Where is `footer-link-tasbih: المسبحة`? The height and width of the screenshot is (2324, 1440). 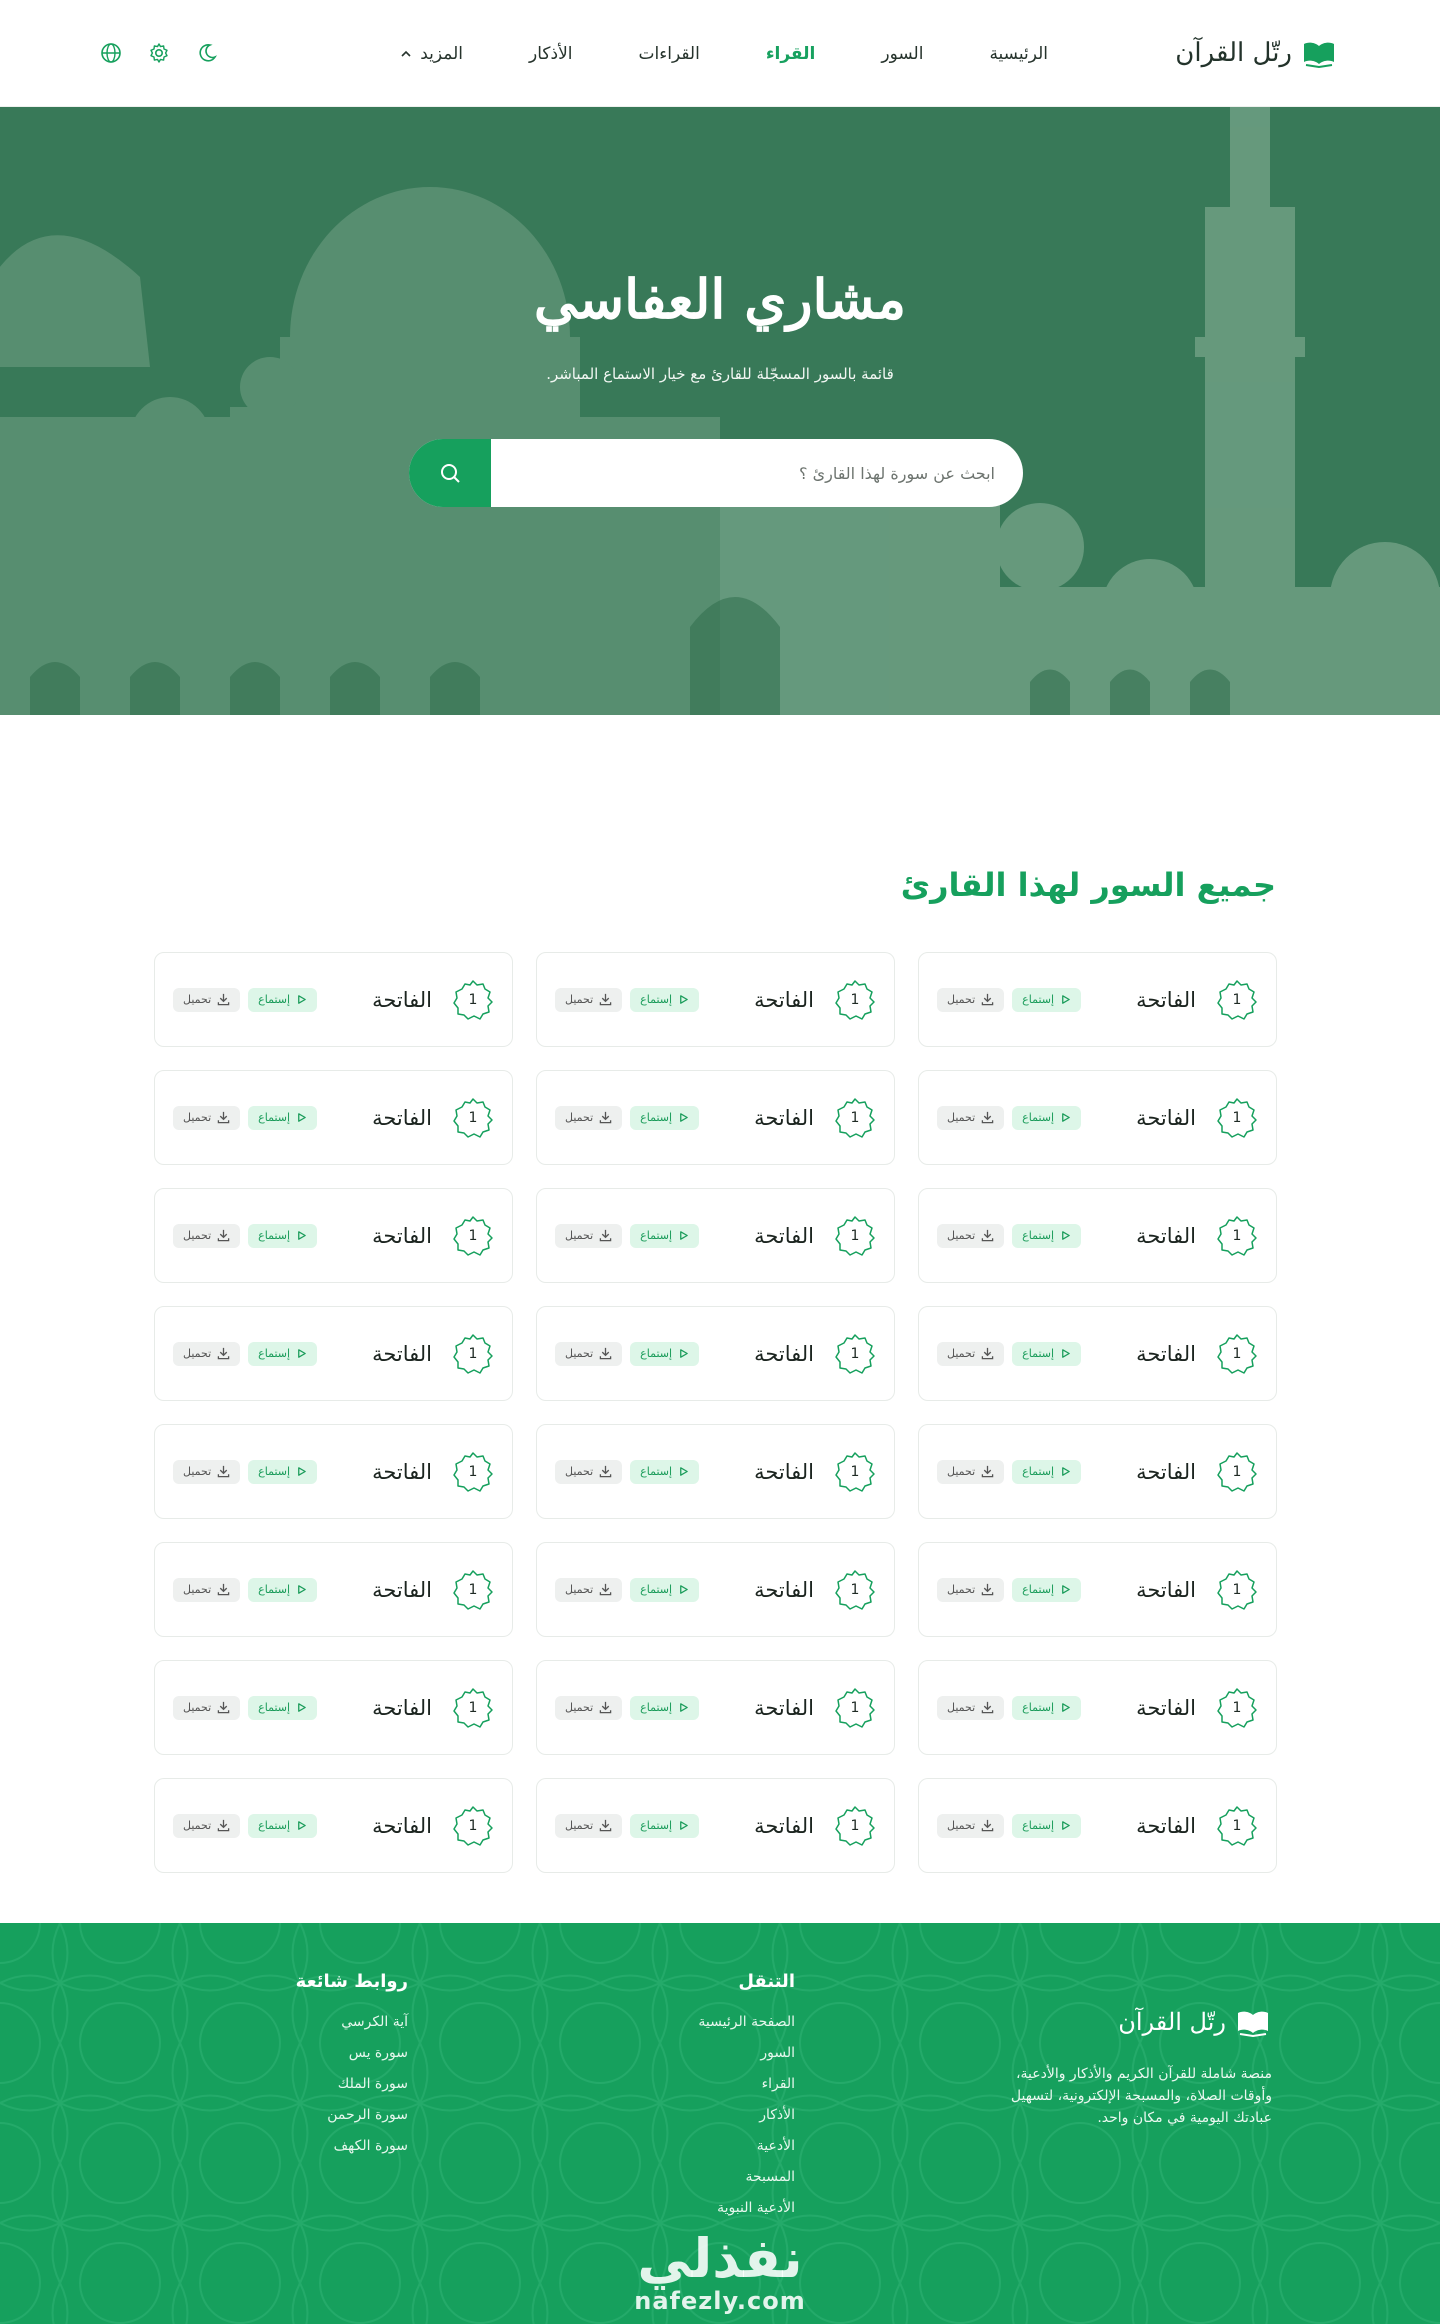 footer-link-tasbih: المسبحة is located at coordinates (746, 2177).